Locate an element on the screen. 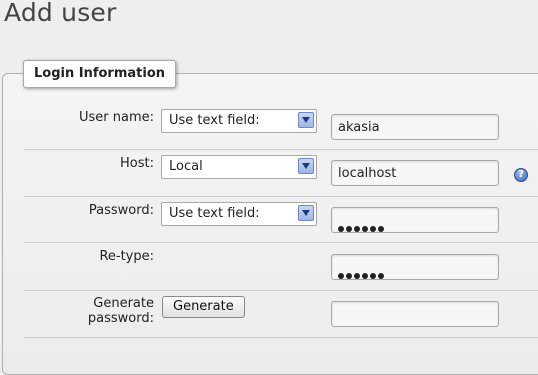  password-masked-value is located at coordinates (362, 226).